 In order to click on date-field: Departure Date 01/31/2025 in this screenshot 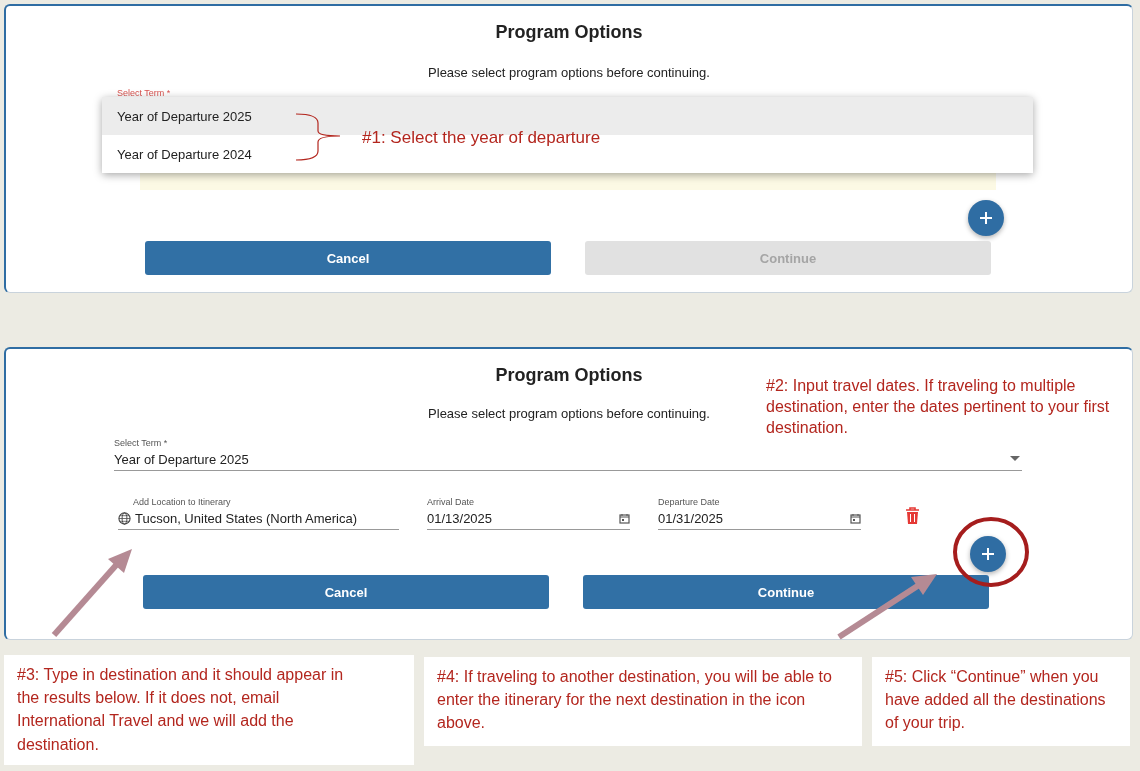, I will do `click(759, 513)`.